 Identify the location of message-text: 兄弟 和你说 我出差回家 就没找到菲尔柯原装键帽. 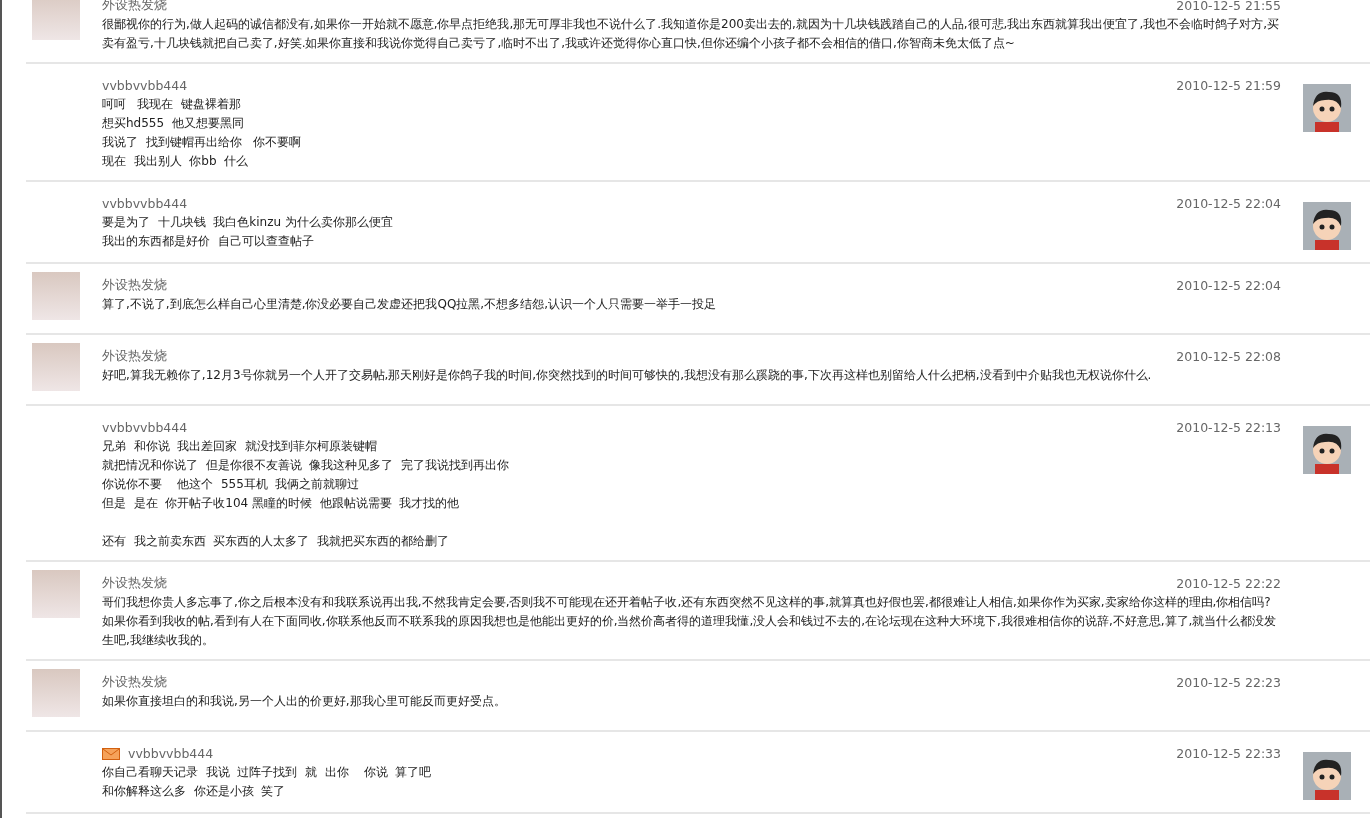
(240, 446).